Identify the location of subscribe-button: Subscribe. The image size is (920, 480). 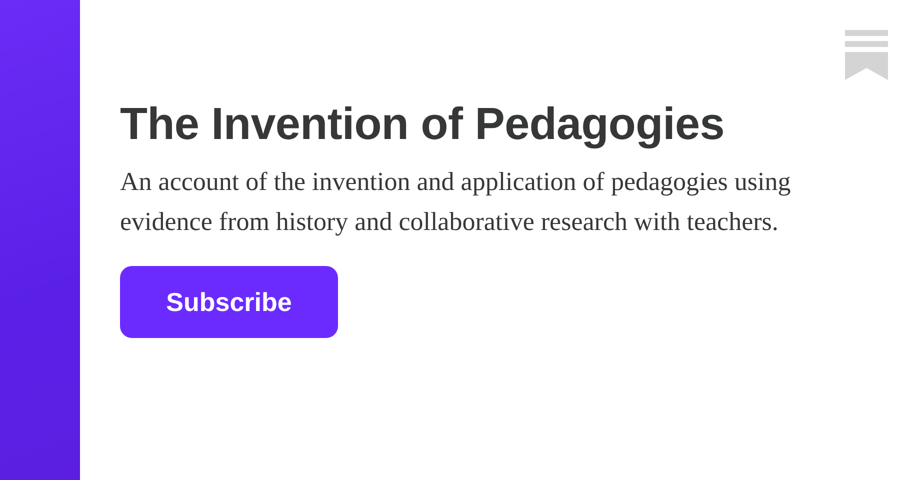
(229, 302).